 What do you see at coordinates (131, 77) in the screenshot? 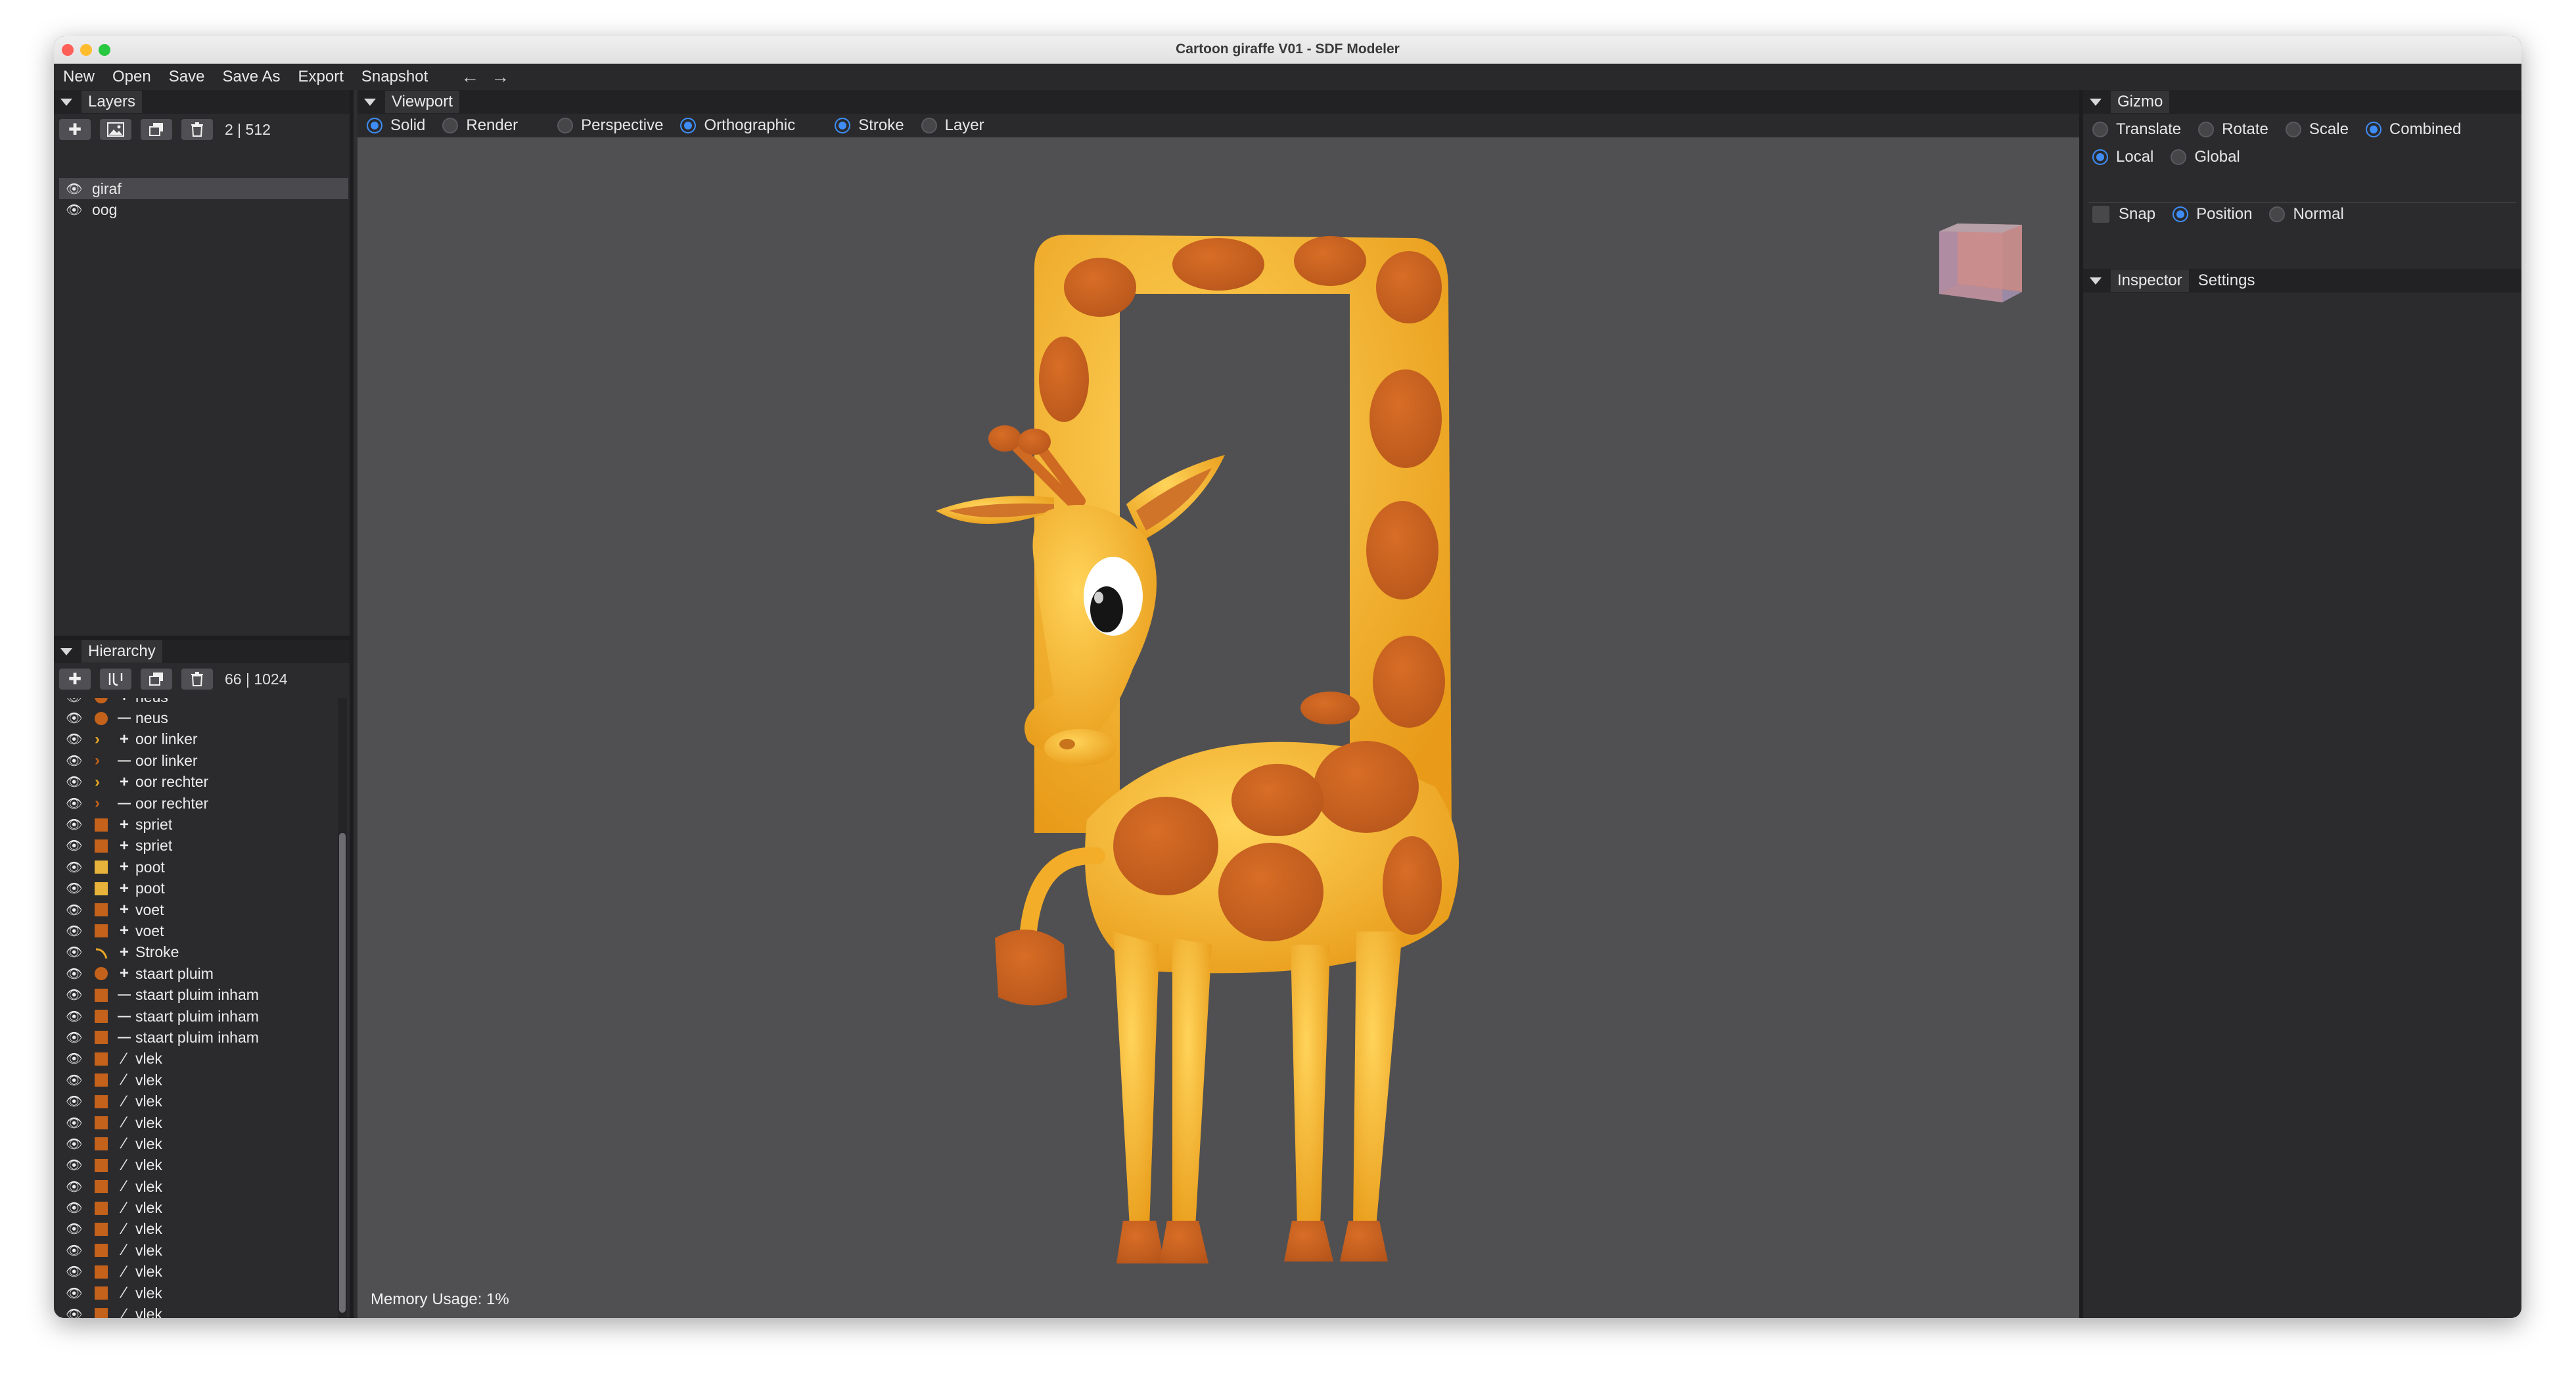
I see `menu-open: Open` at bounding box center [131, 77].